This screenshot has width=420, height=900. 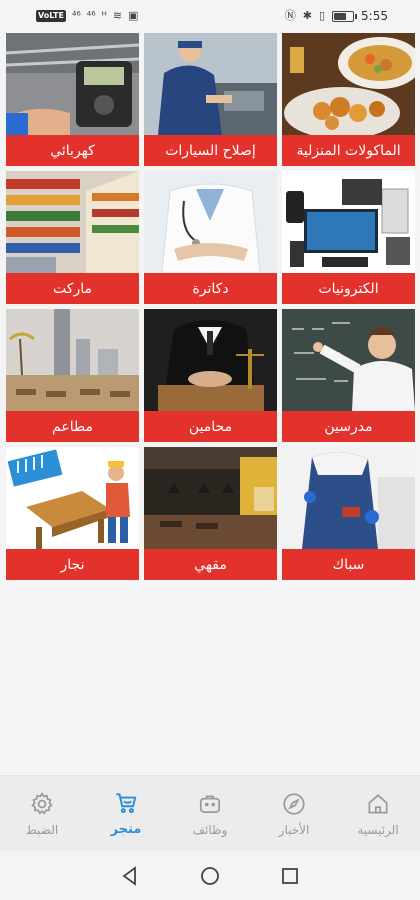 I want to click on tile-label: مدرسين, so click(x=348, y=426).